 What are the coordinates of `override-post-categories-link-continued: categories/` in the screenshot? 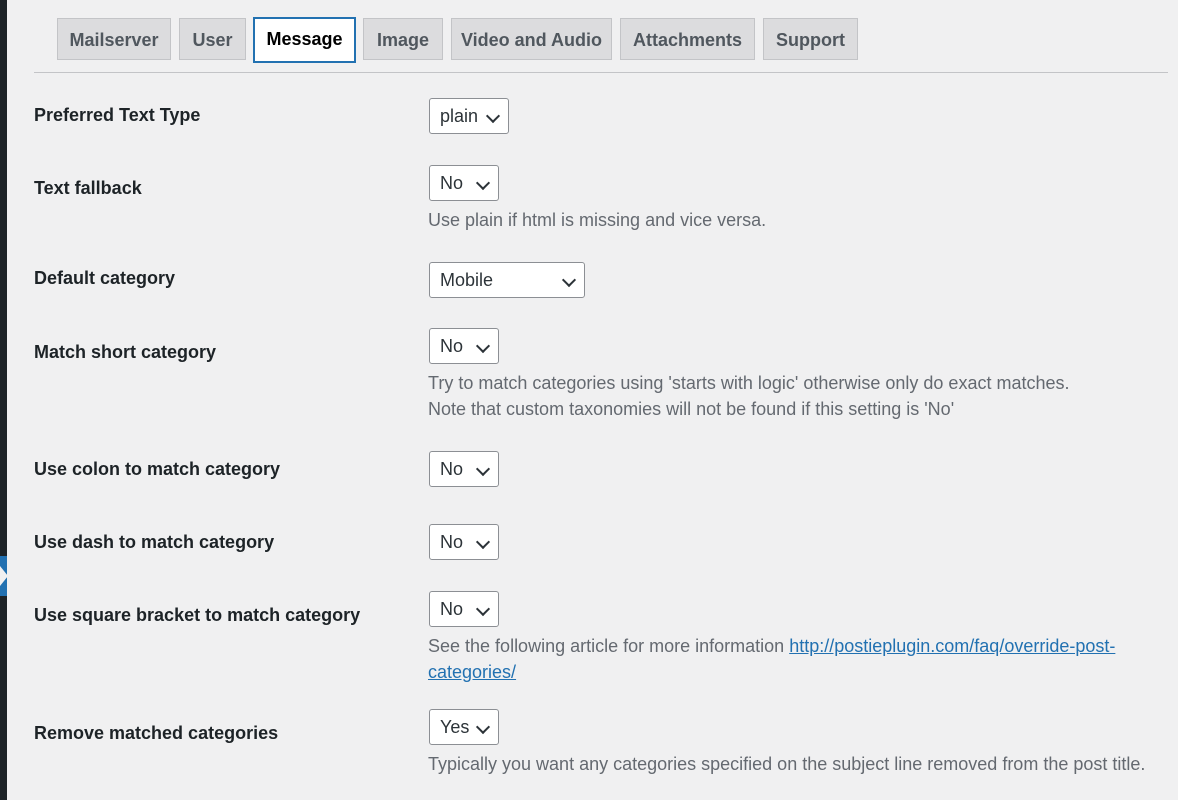 It's located at (472, 672).